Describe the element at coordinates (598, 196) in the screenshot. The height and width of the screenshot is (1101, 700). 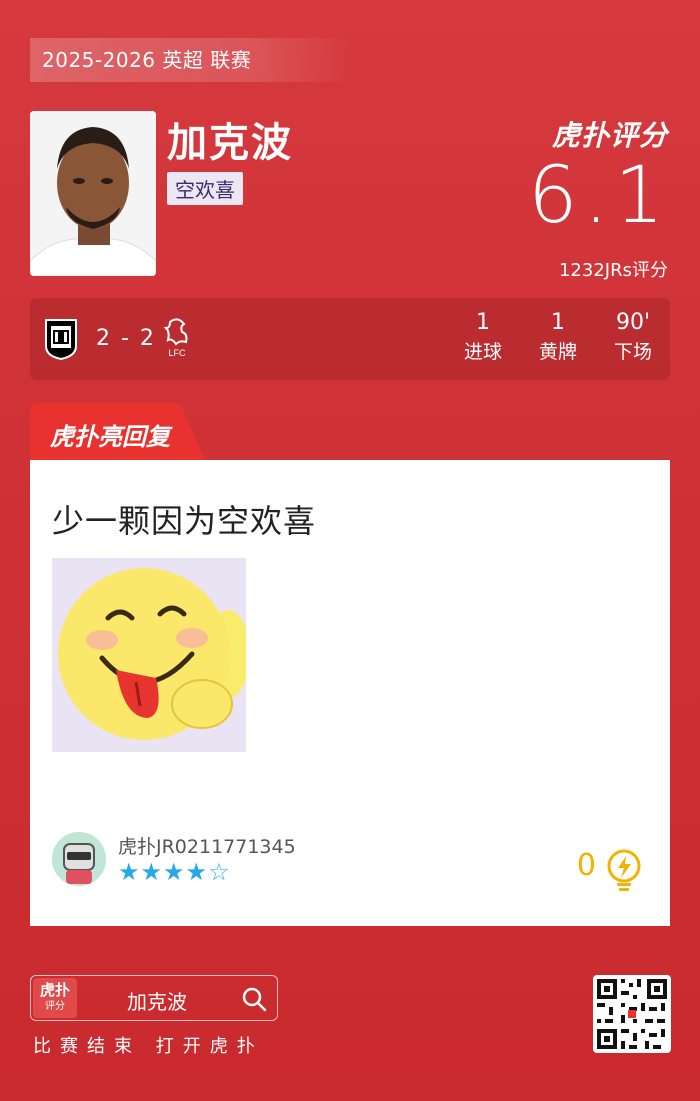
I see `rating-score: 6.1` at that location.